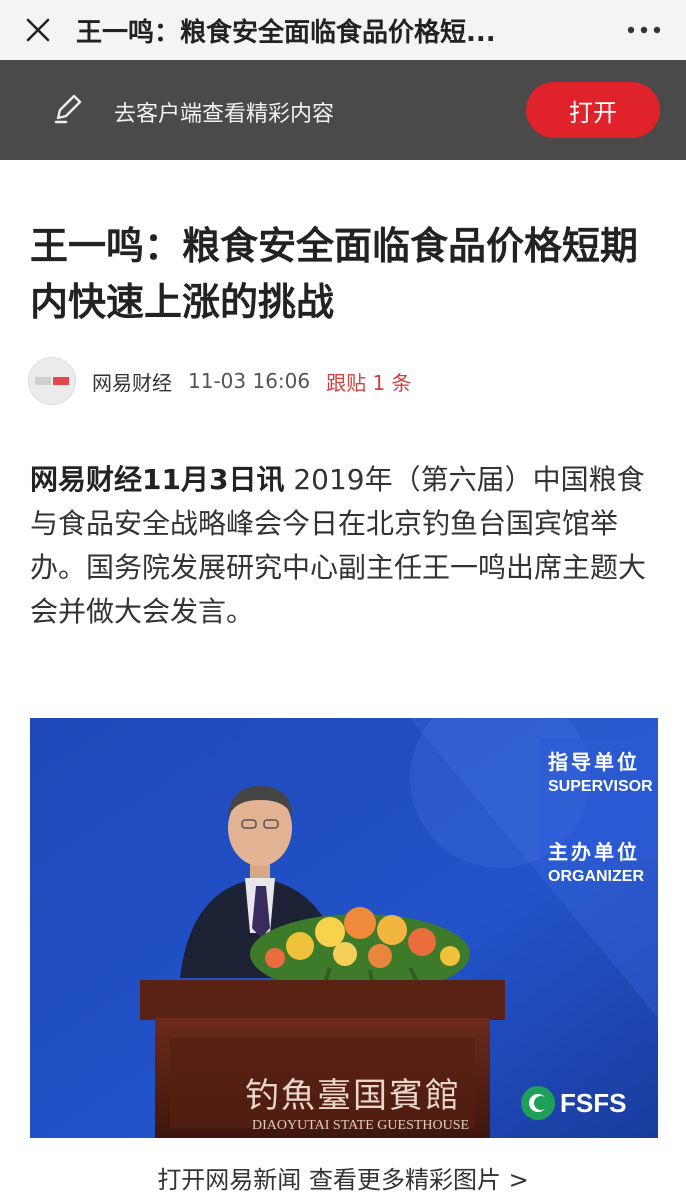 The image size is (686, 1200). What do you see at coordinates (343, 1180) in the screenshot?
I see `open-netease-news-link: 打开网易新闻 查看更多精彩图片 >` at bounding box center [343, 1180].